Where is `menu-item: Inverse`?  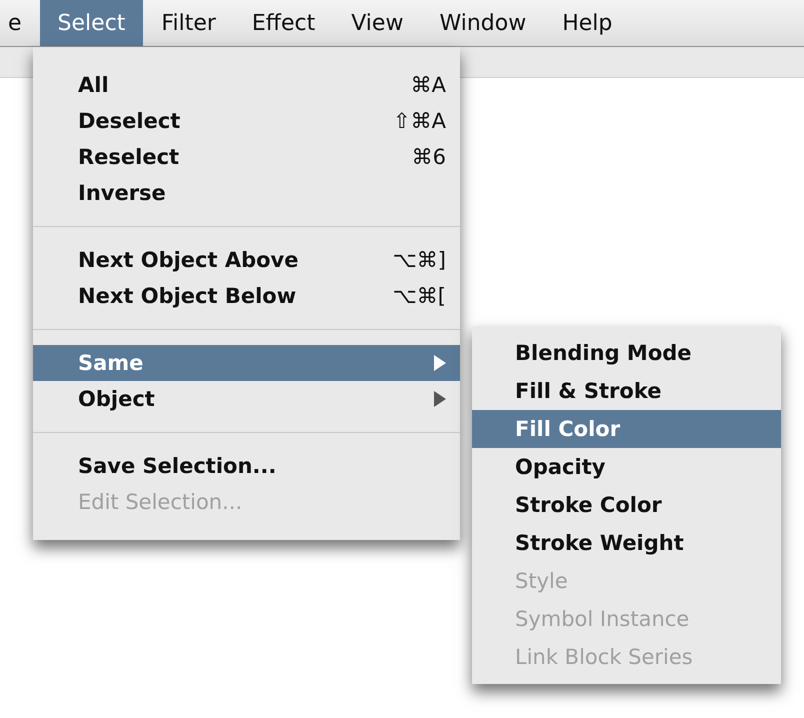 menu-item: Inverse is located at coordinates (246, 193).